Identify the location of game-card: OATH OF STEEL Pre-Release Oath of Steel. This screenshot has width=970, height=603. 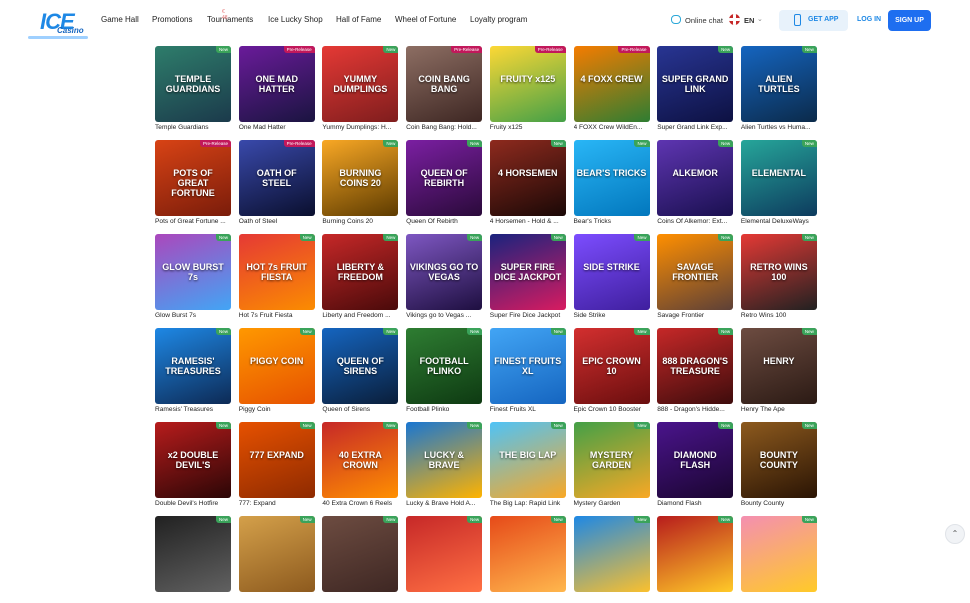
(277, 183).